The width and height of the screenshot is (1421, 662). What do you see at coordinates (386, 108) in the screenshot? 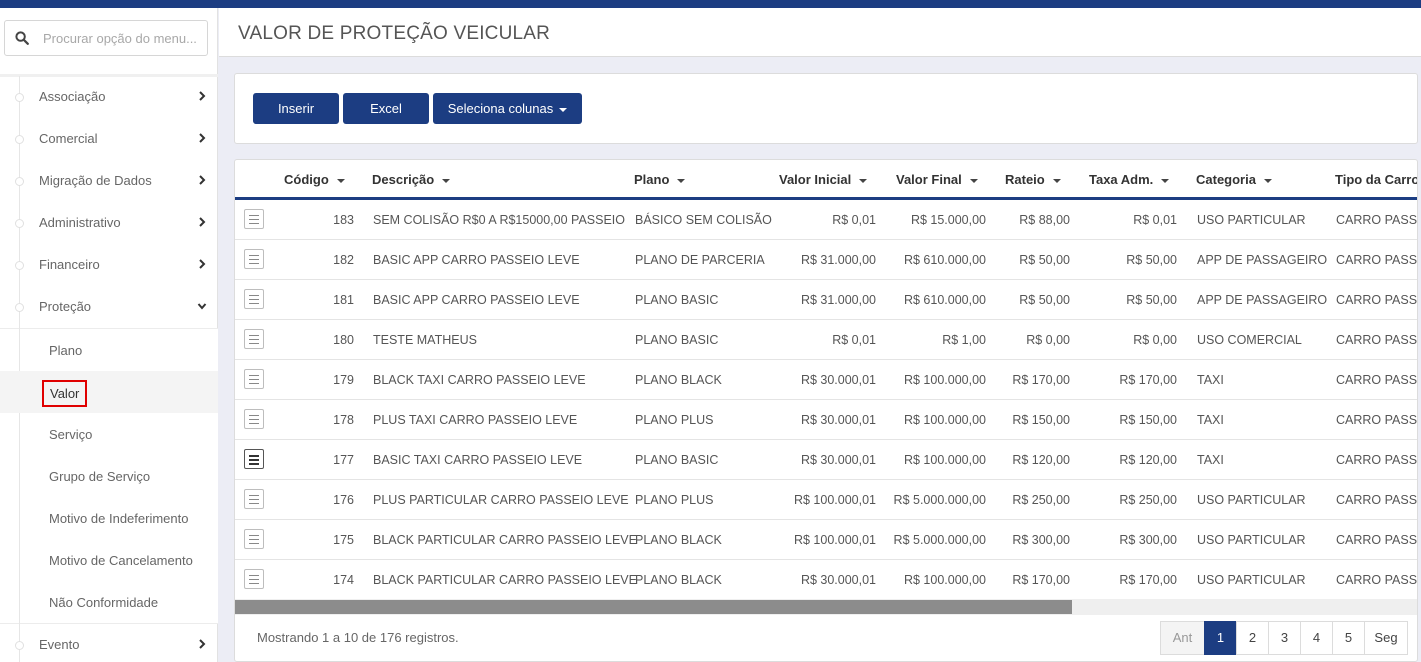
I see `excel-button: Excel` at bounding box center [386, 108].